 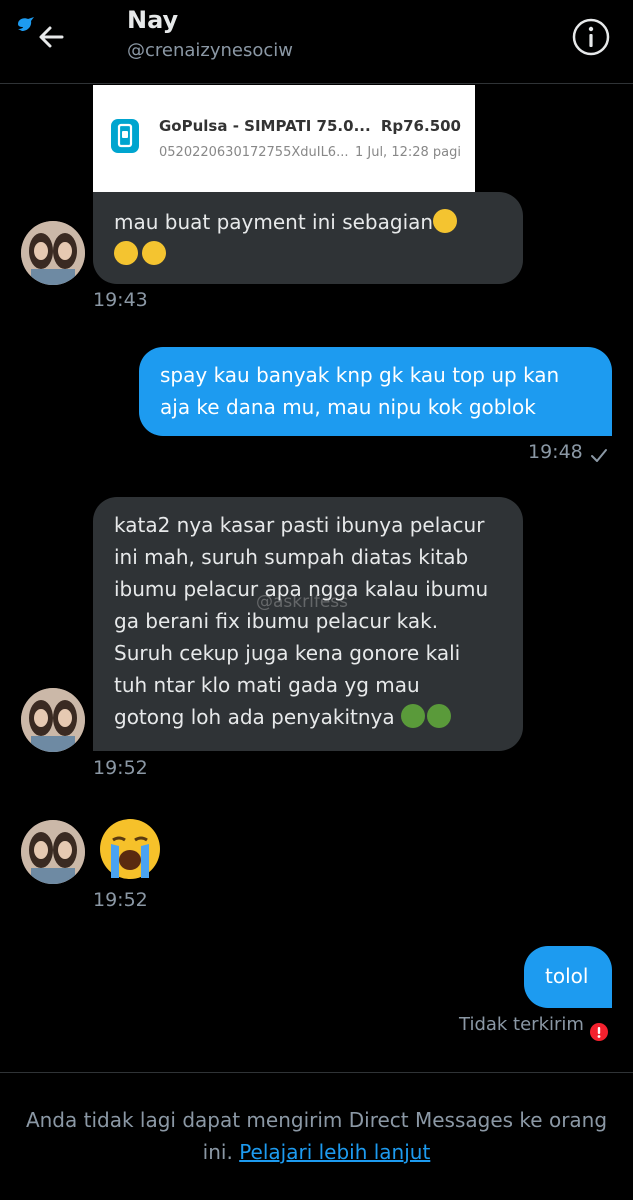 What do you see at coordinates (348, 407) in the screenshot?
I see `message-text-line: aja ke dana mu, mau nipu kok goblok` at bounding box center [348, 407].